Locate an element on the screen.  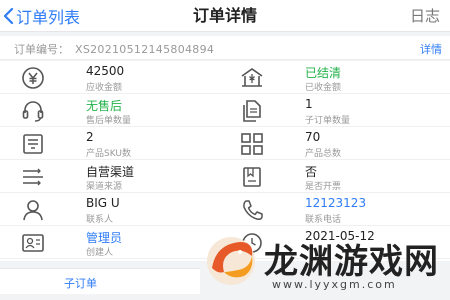
create-time-cell: 2021-05-12 is located at coordinates (337, 242).